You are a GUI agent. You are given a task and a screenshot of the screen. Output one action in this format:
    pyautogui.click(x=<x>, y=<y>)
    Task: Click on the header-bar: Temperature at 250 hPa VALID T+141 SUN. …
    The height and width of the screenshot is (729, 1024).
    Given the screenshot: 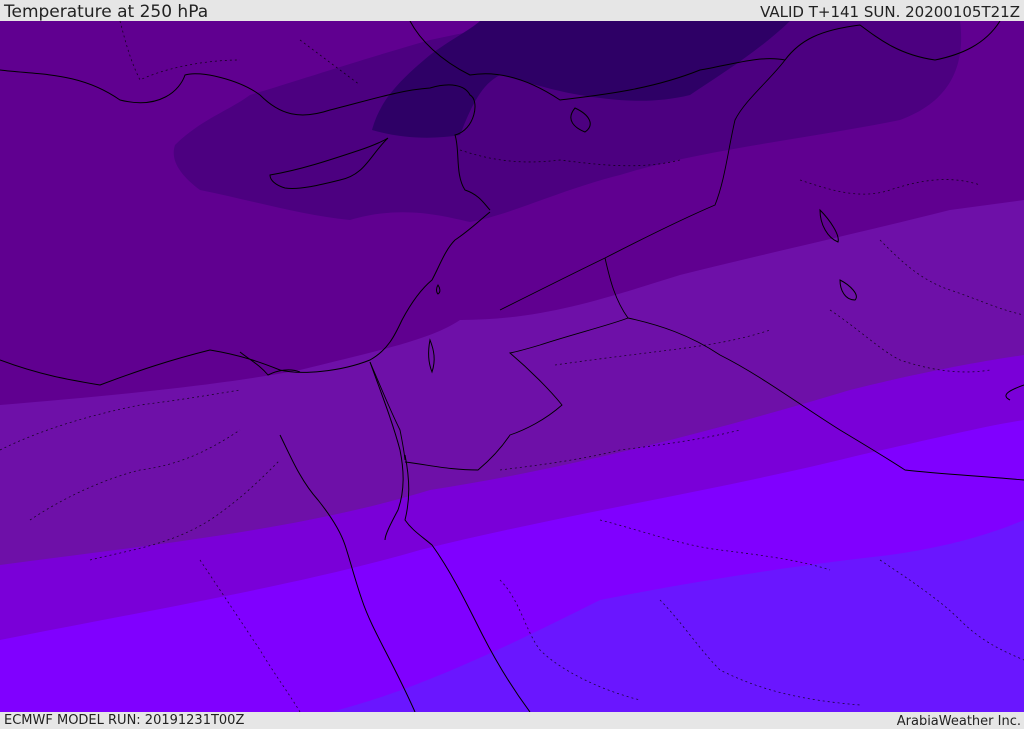 What is the action you would take?
    pyautogui.click(x=512, y=10)
    